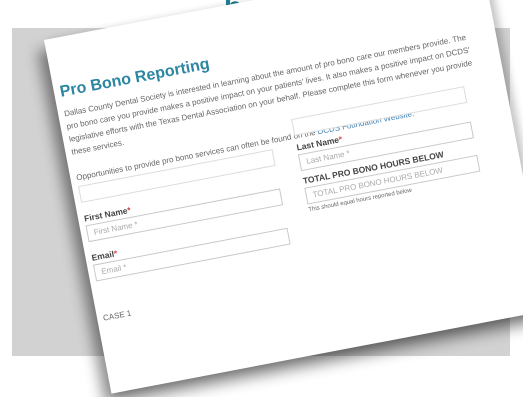 Image resolution: width=523 pixels, height=397 pixels. Describe the element at coordinates (191, 254) in the screenshot. I see `email-field: Email *` at that location.